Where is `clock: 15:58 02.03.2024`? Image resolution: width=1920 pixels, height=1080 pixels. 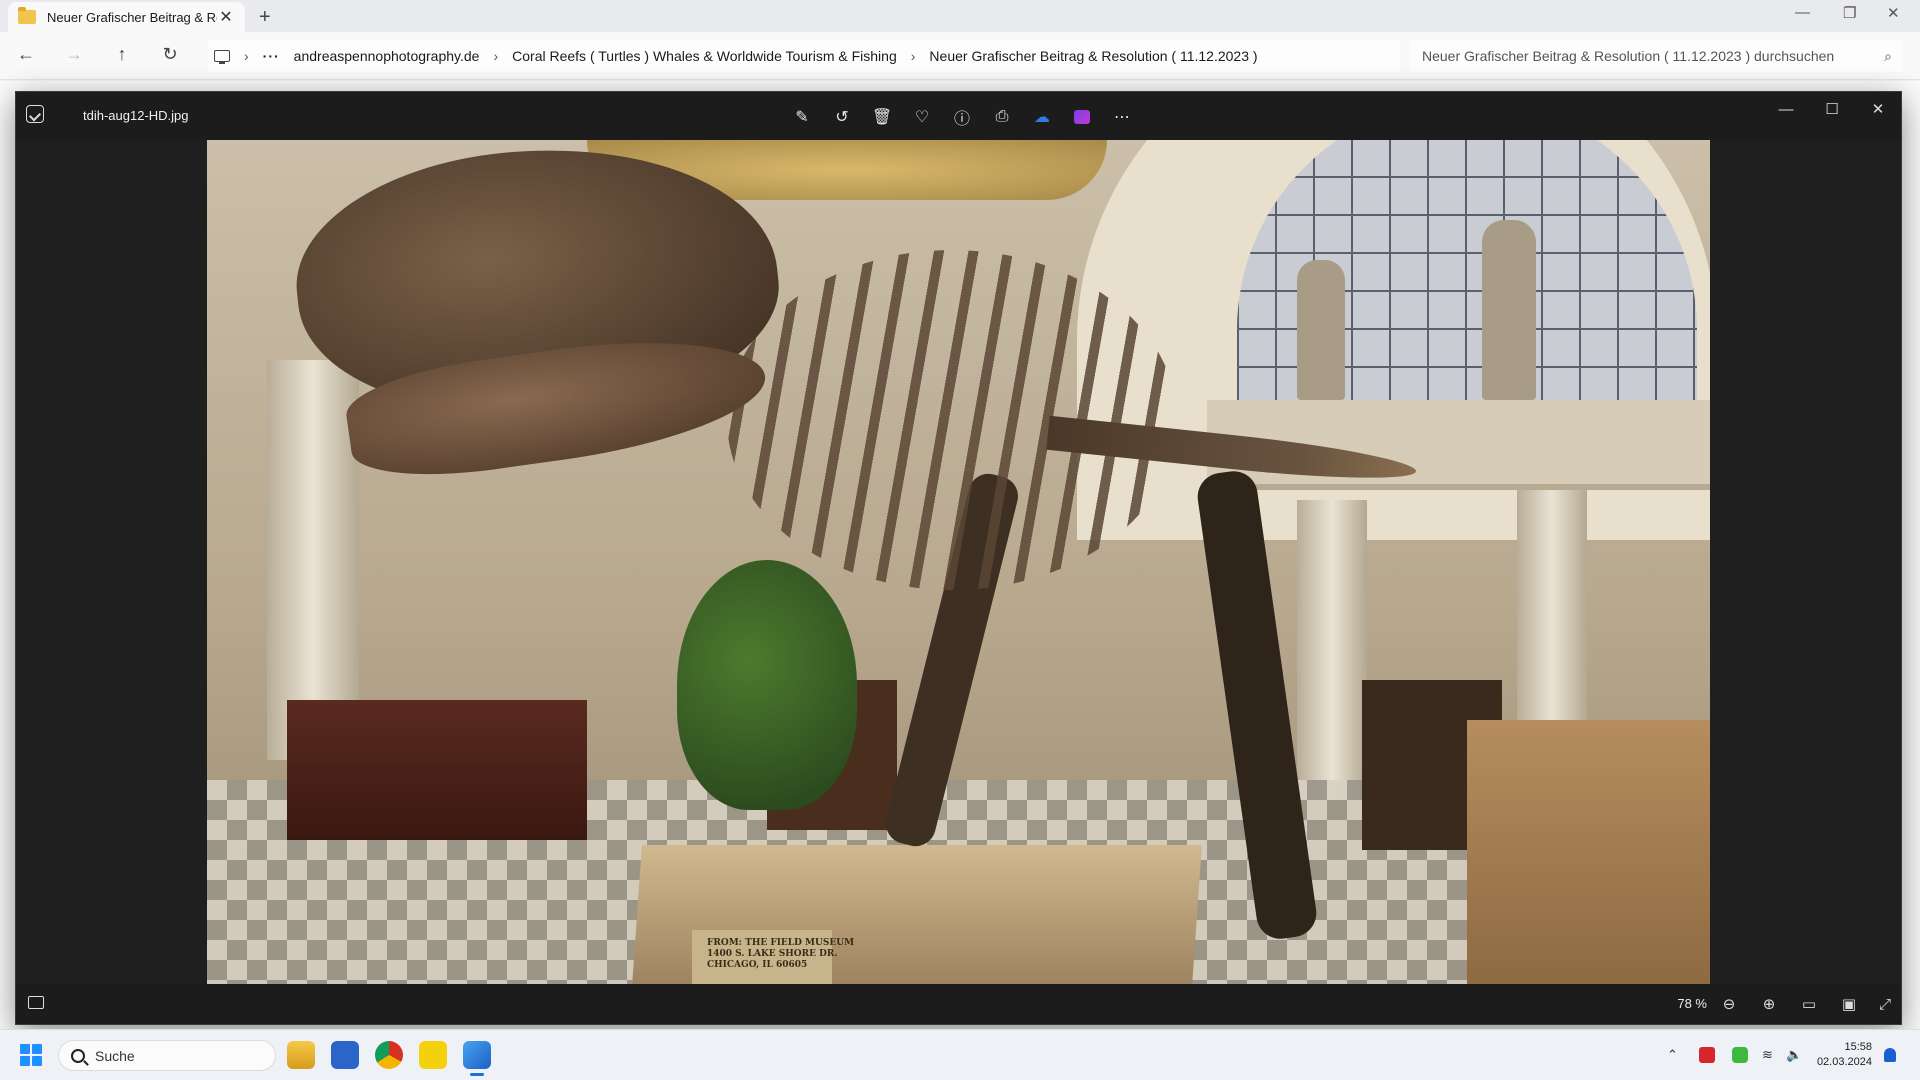 clock: 15:58 02.03.2024 is located at coordinates (1842, 1055).